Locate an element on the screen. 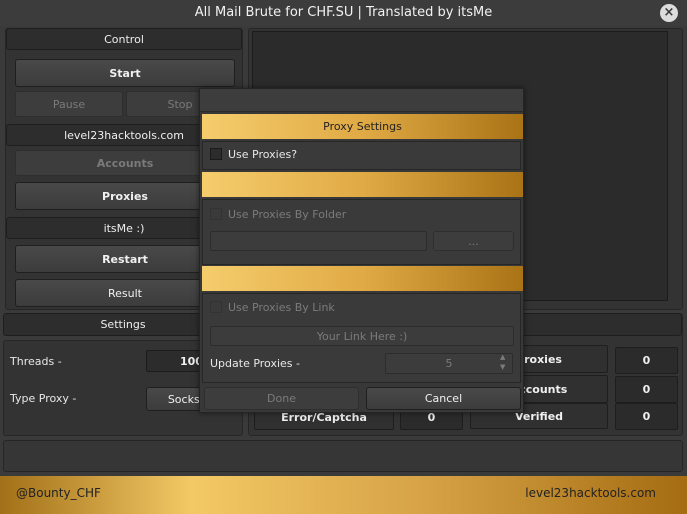 The image size is (687, 514). cancel-button: Cancel is located at coordinates (443, 398).